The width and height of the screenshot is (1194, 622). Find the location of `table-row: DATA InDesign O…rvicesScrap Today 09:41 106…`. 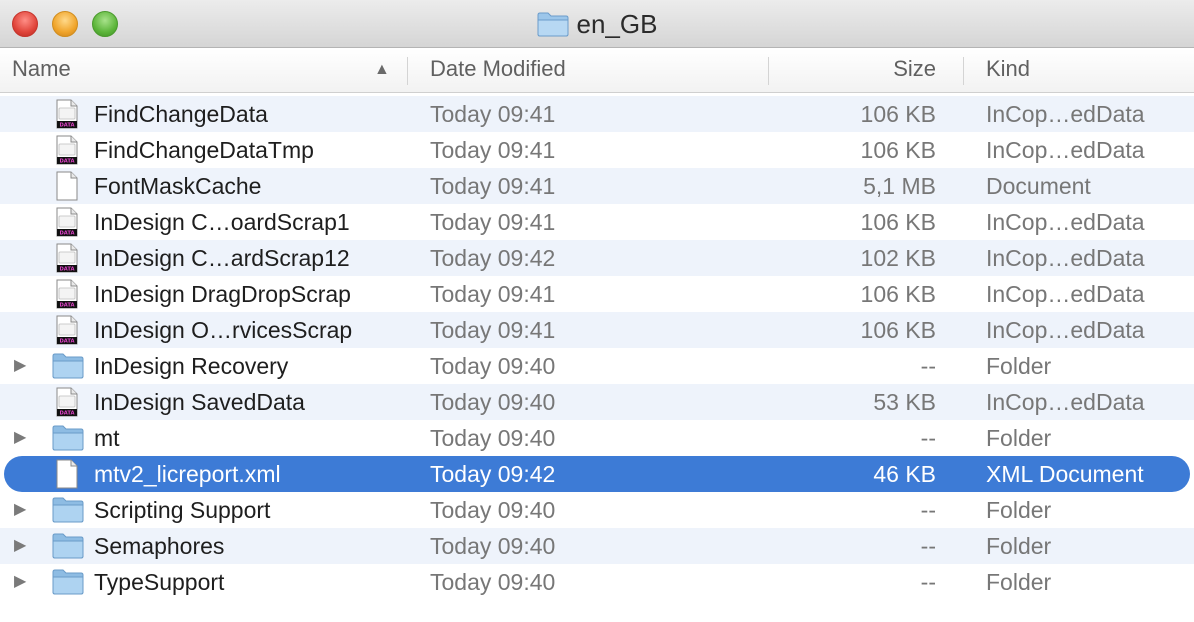

table-row: DATA InDesign O…rvicesScrap Today 09:41 106… is located at coordinates (597, 330).